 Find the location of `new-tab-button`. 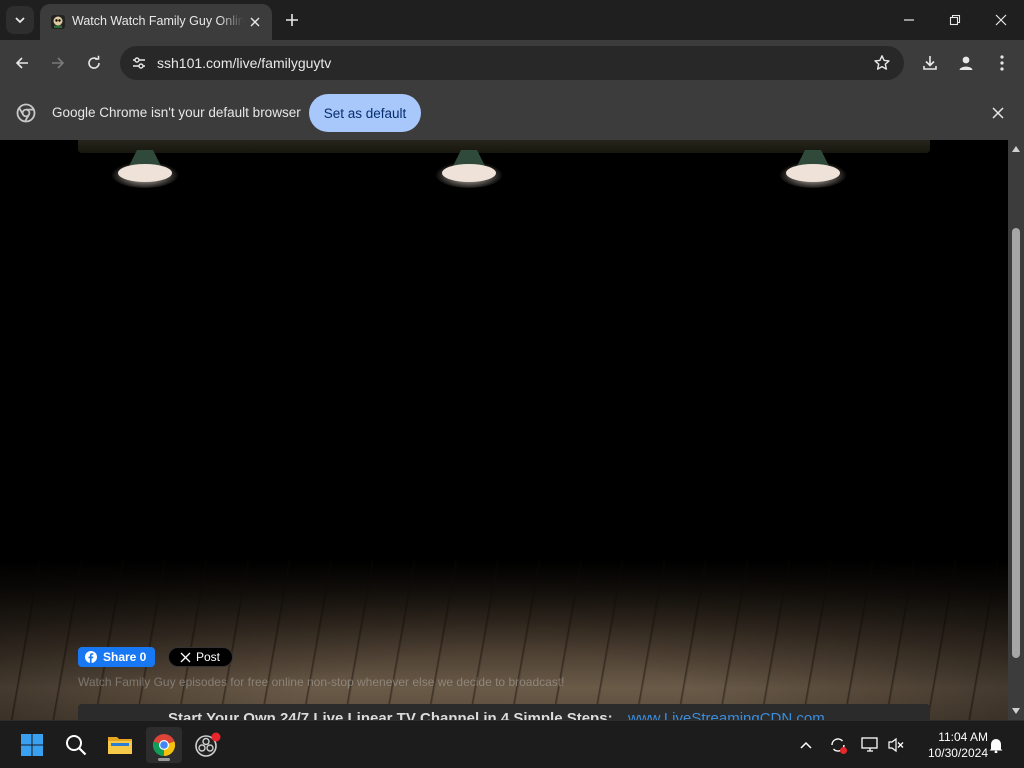

new-tab-button is located at coordinates (292, 20).